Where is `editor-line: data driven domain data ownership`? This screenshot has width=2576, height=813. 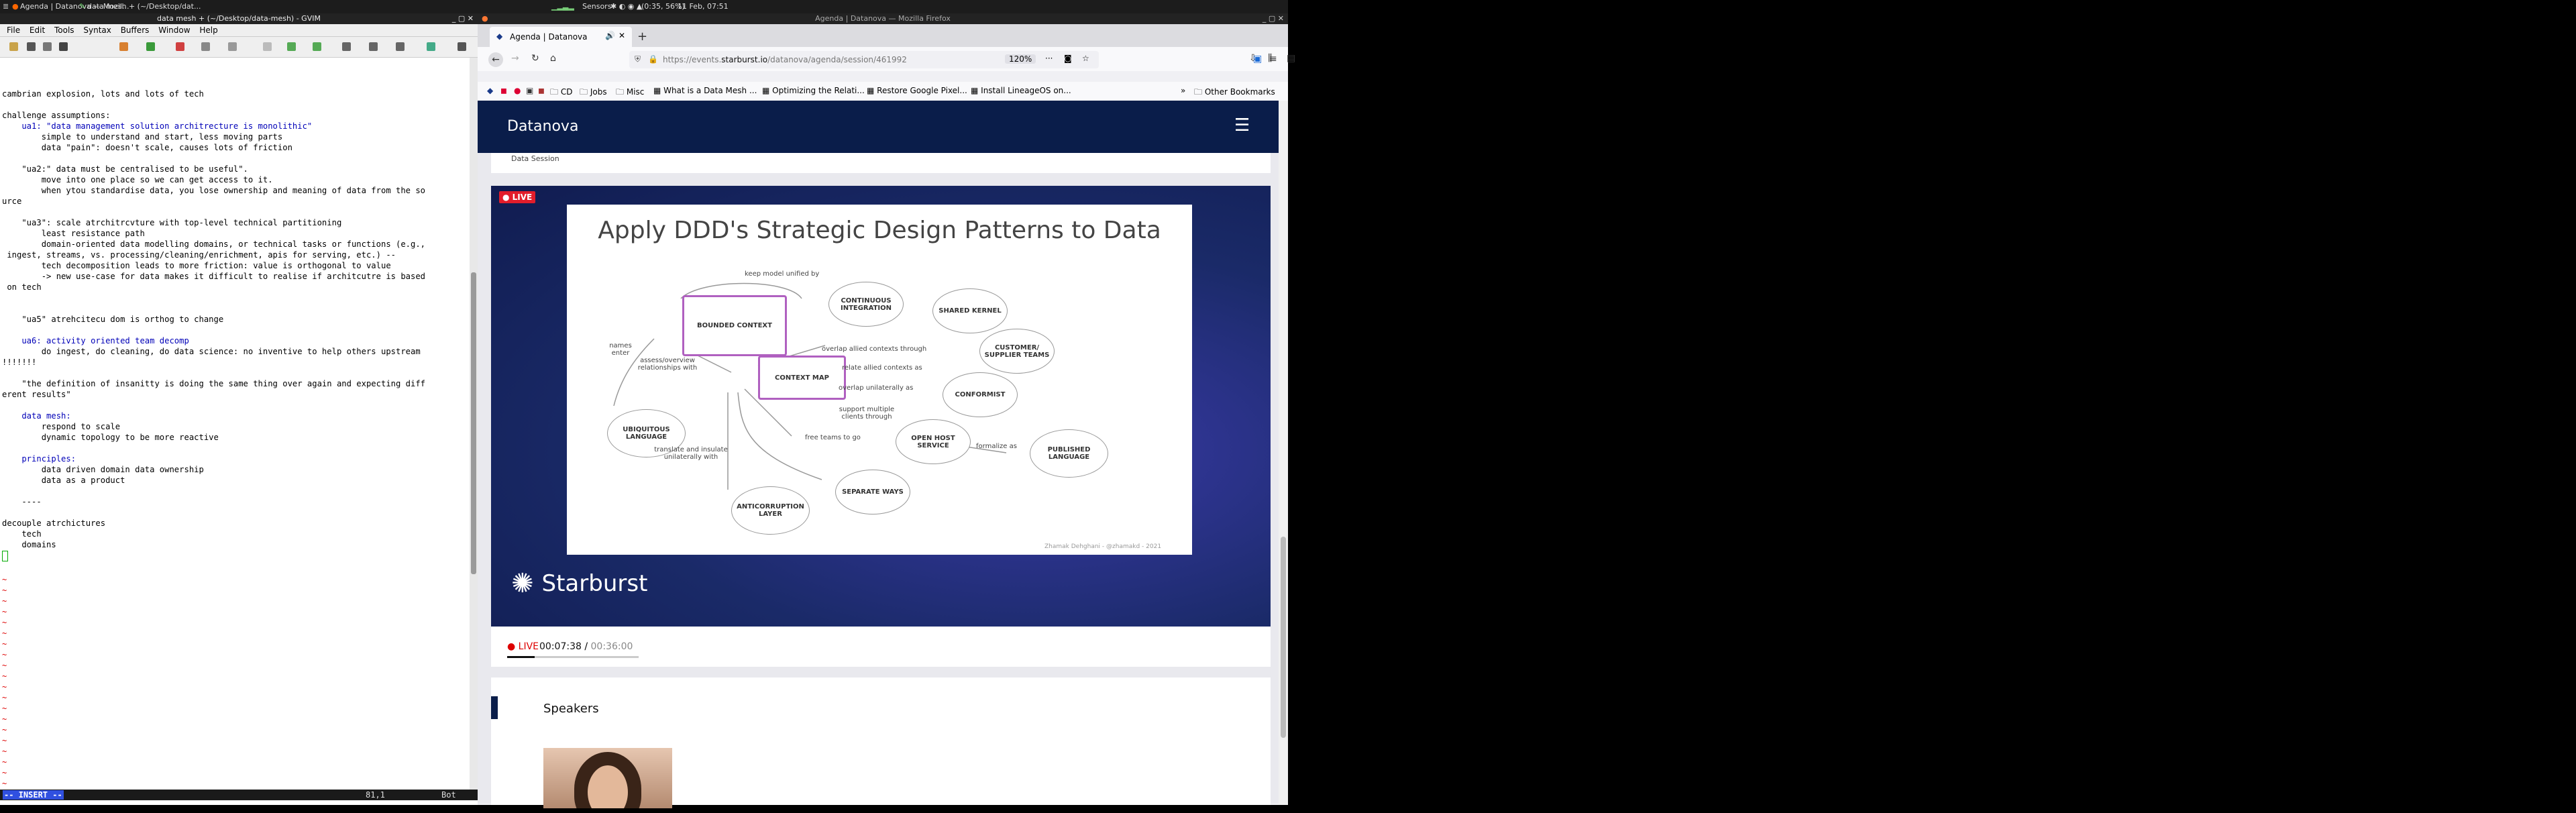 editor-line: data driven domain data ownership is located at coordinates (103, 469).